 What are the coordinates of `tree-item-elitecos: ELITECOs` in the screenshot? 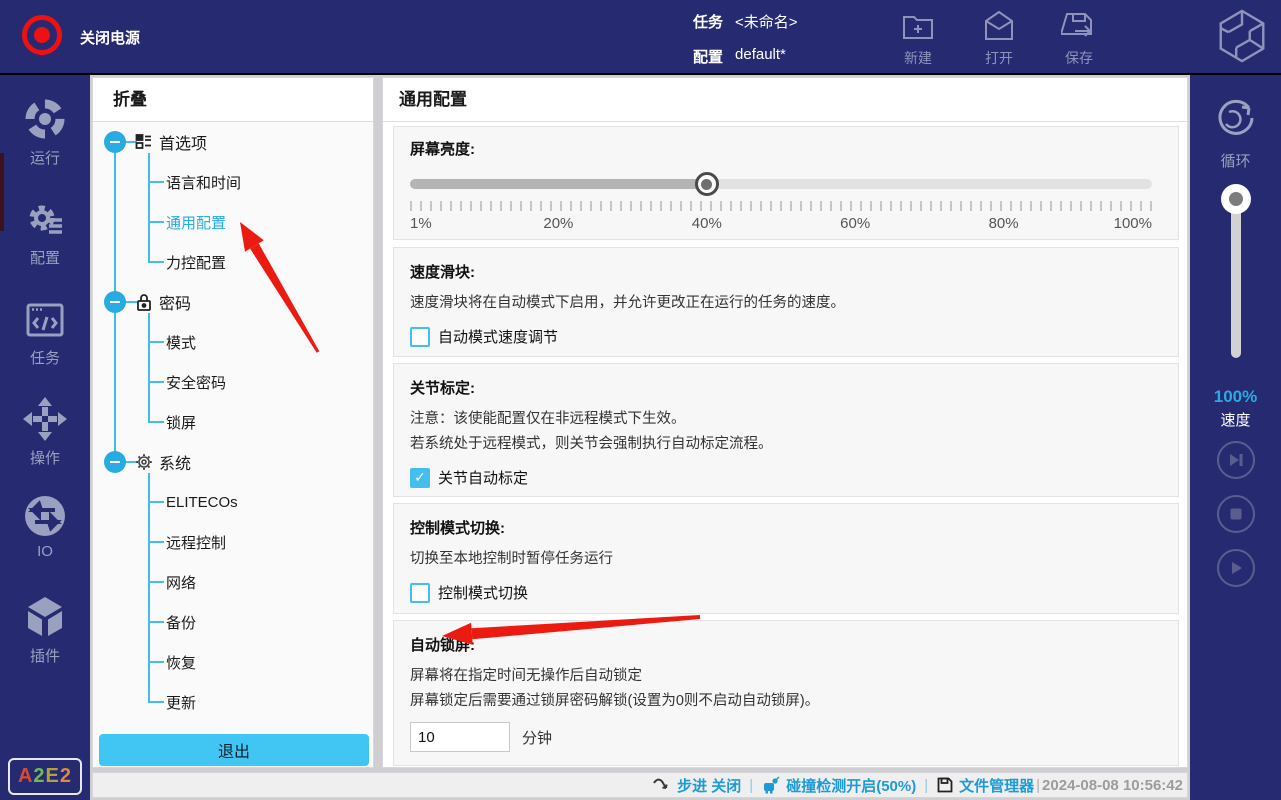 It's located at (202, 502).